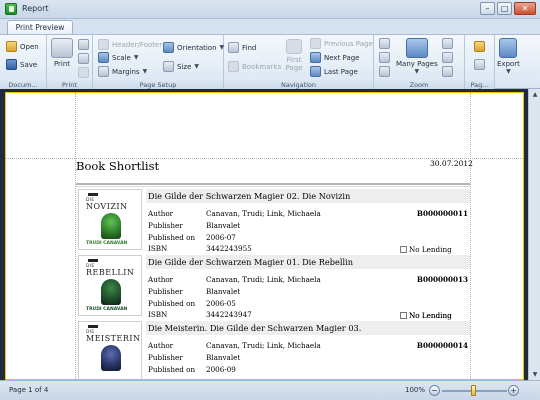 This screenshot has width=540, height=400. Describe the element at coordinates (273, 186) in the screenshot. I see `title-divider-shadow` at that location.